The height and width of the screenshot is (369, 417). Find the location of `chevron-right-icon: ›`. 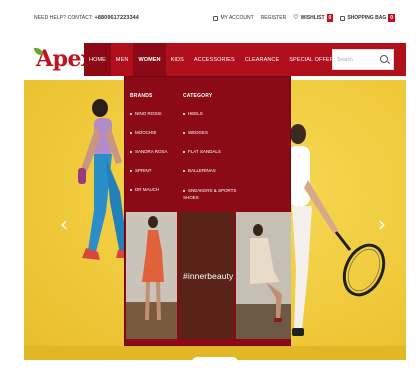

chevron-right-icon: › is located at coordinates (382, 224).